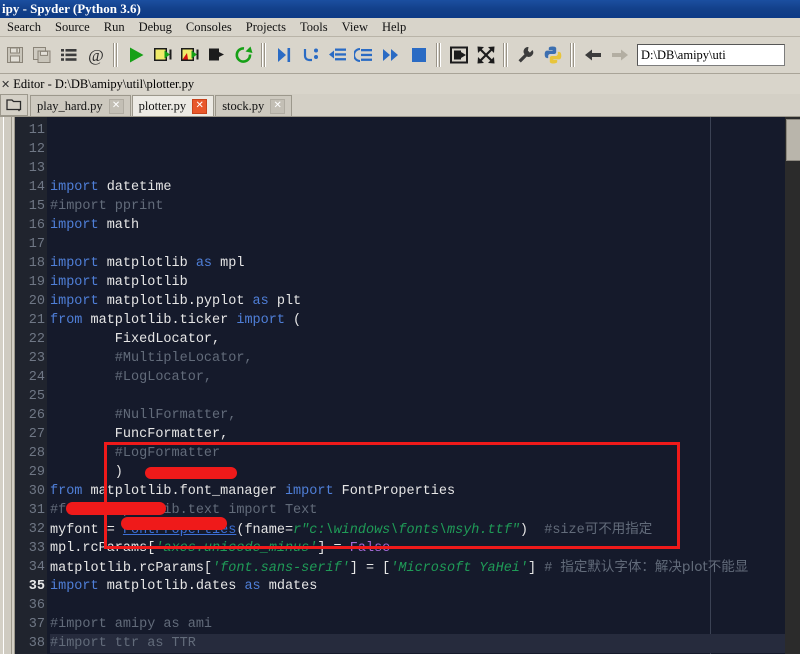 This screenshot has height=654, width=800. Describe the element at coordinates (394, 27) in the screenshot. I see `menu-item-help: Help` at that location.